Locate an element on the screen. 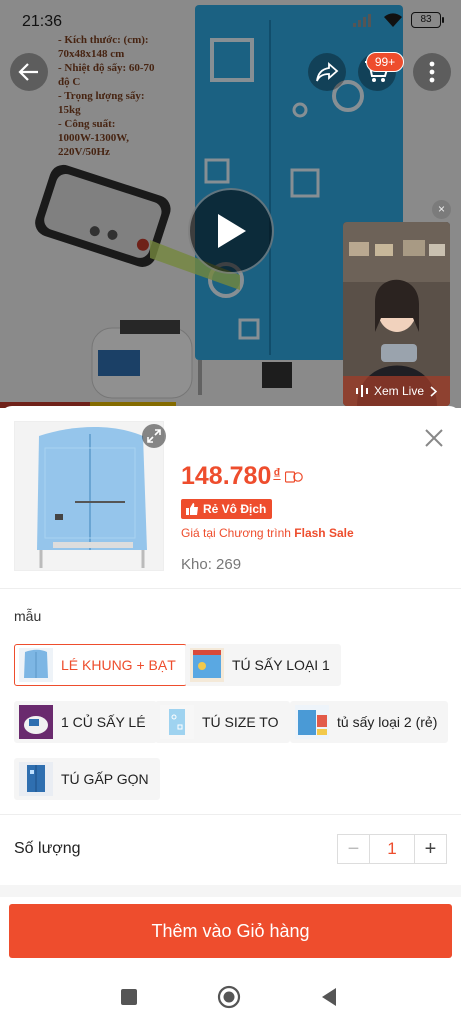 The height and width of the screenshot is (1024, 461). play-video-button is located at coordinates (231, 231).